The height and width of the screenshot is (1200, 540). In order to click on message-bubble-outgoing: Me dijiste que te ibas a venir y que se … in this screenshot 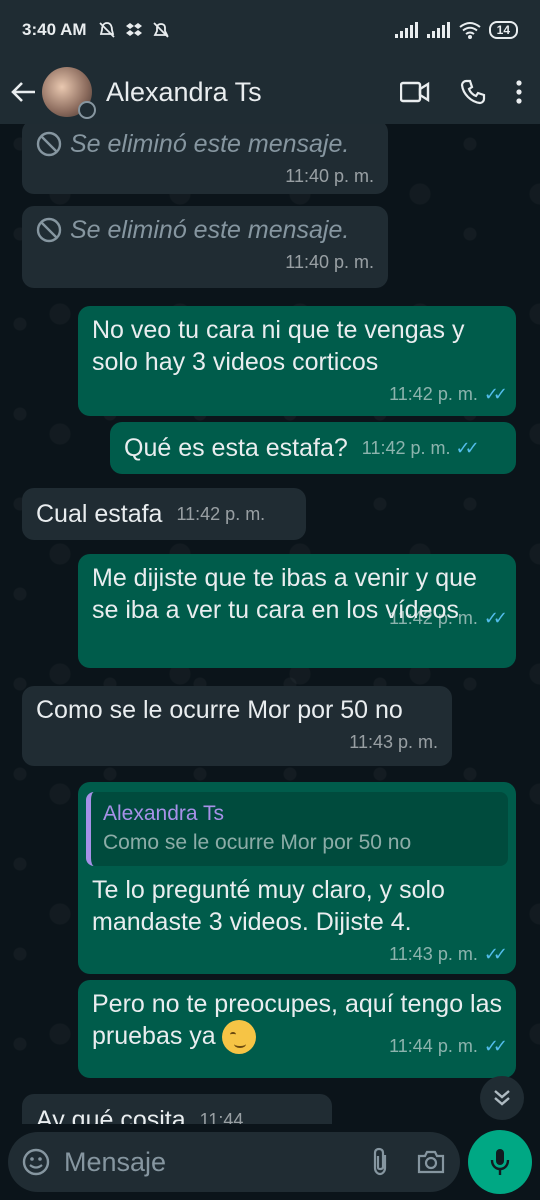, I will do `click(297, 611)`.